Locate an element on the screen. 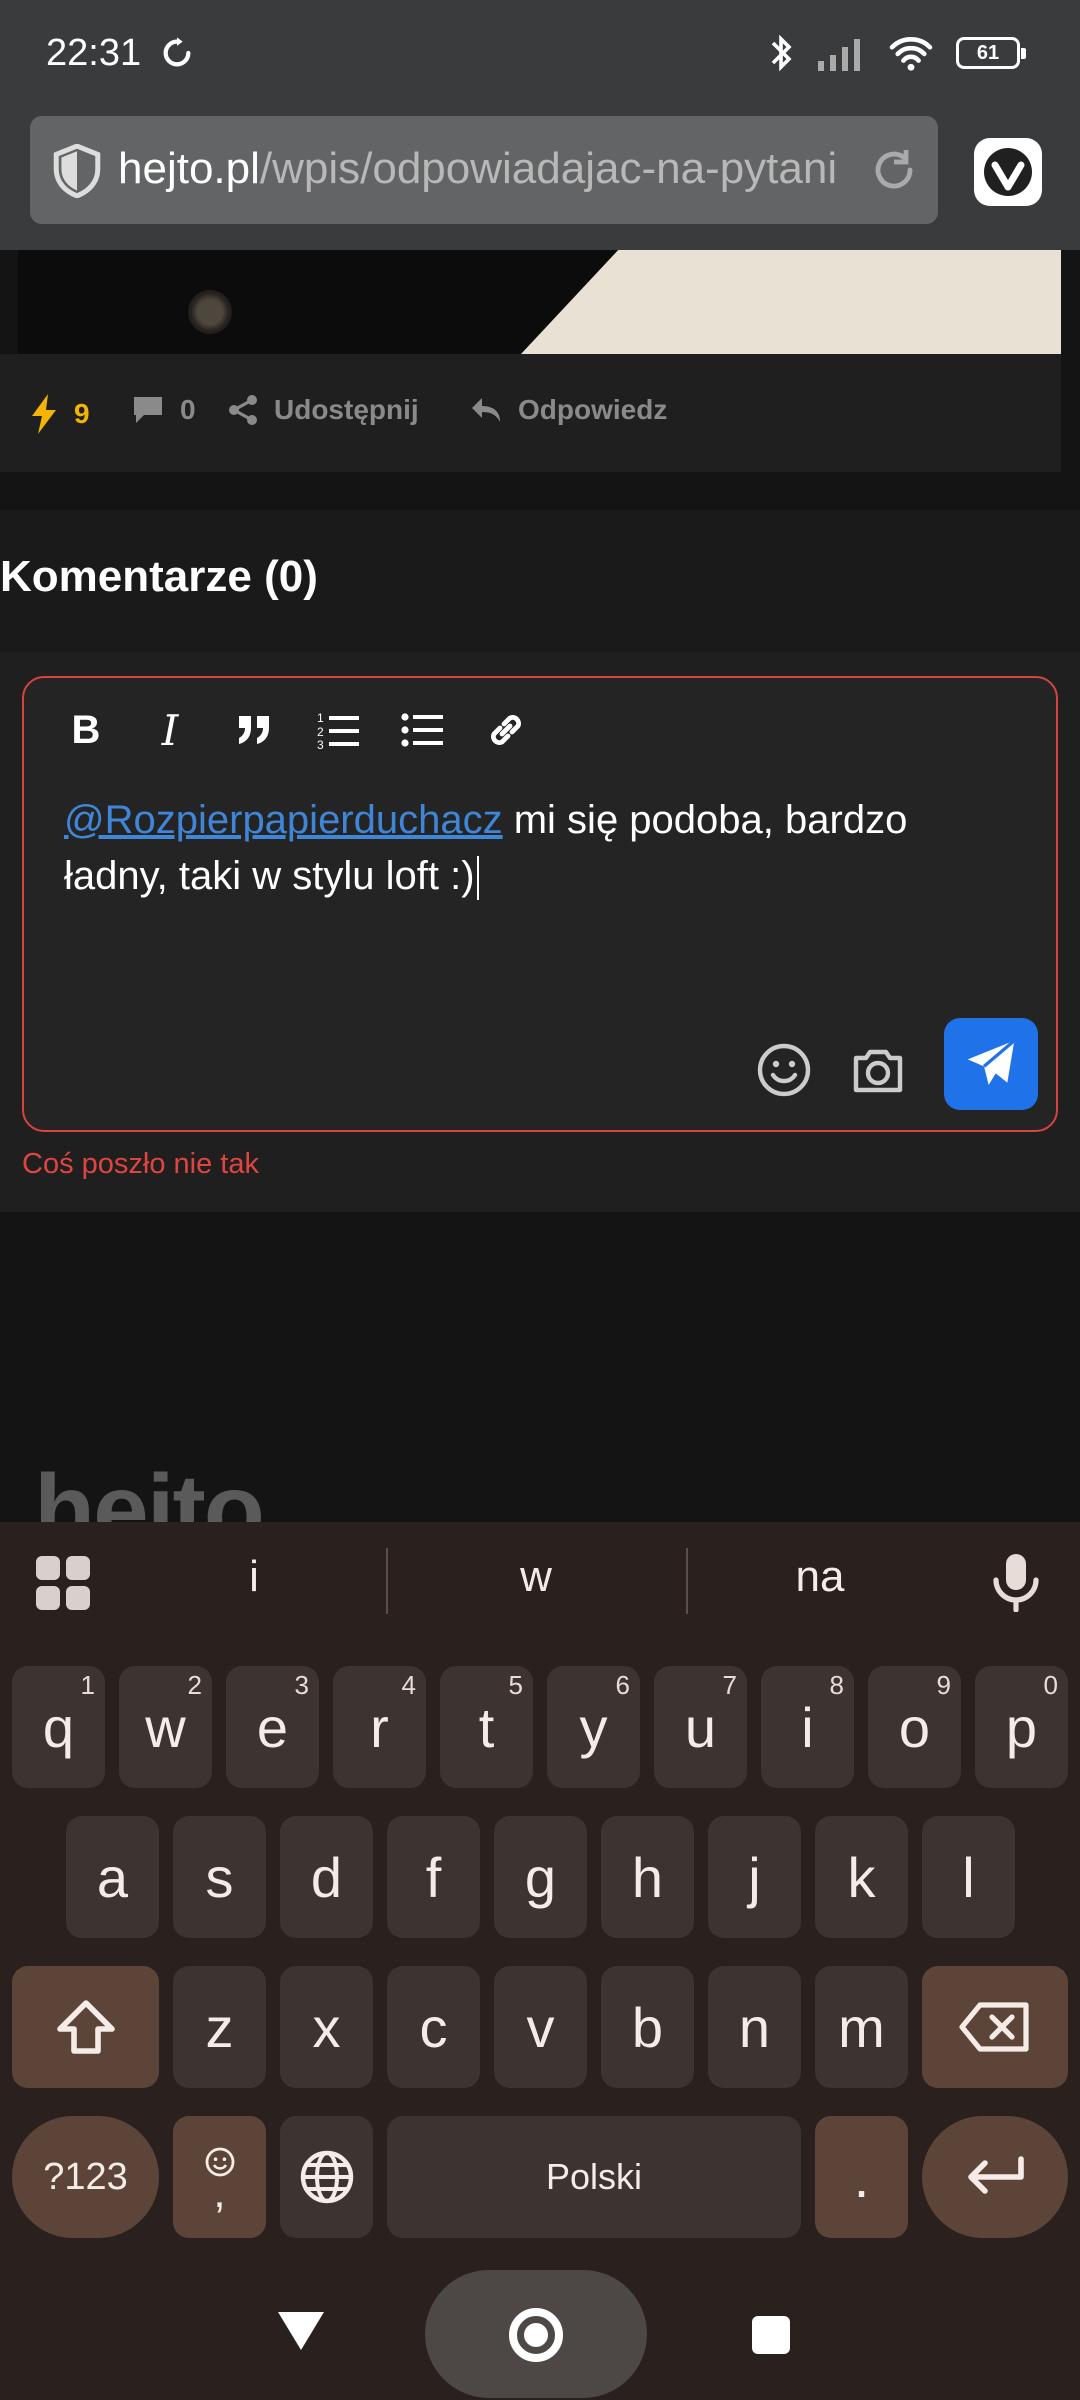  microphone-icon is located at coordinates (1016, 1582).